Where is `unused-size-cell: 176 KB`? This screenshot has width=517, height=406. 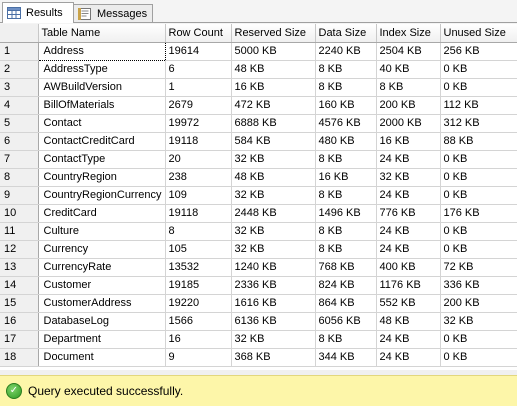 unused-size-cell: 176 KB is located at coordinates (478, 213).